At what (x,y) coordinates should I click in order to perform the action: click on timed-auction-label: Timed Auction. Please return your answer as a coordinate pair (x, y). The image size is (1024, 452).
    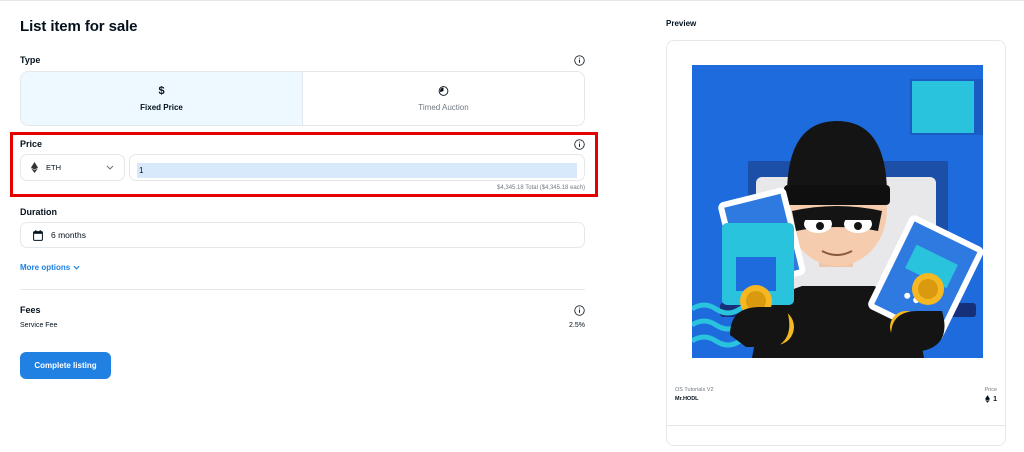
    Looking at the image, I should click on (443, 107).